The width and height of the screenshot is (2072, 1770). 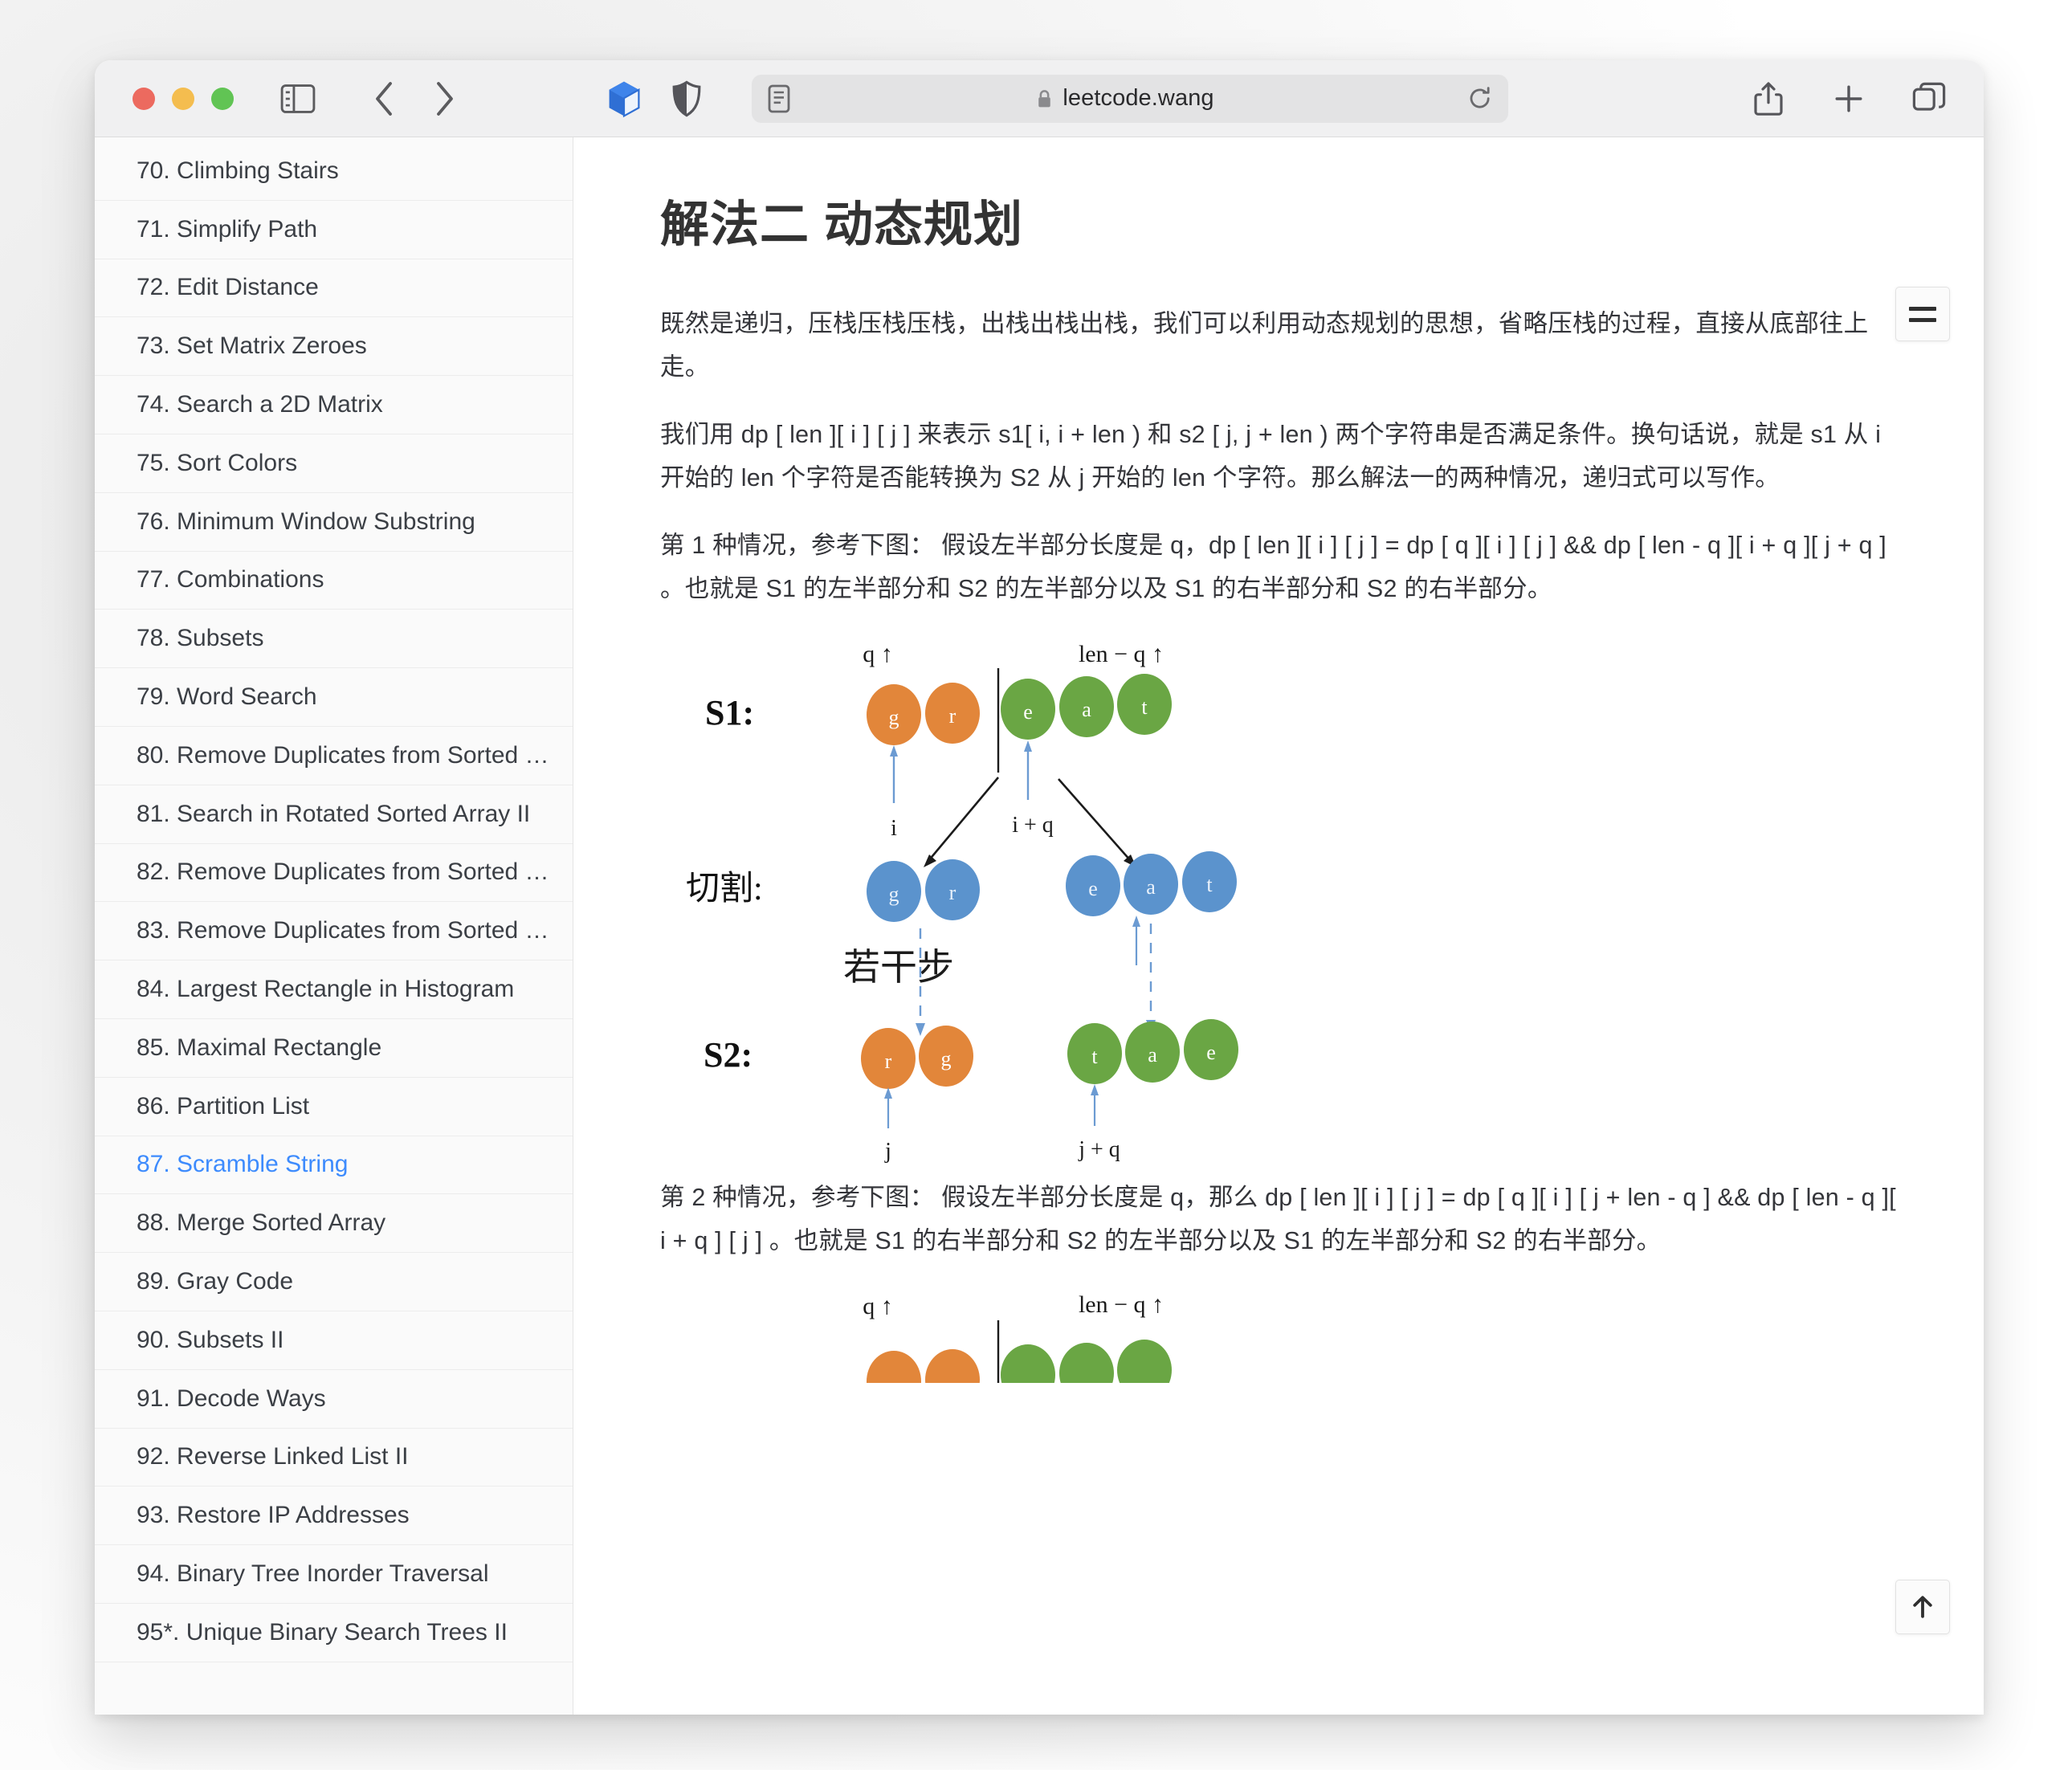 What do you see at coordinates (334, 1048) in the screenshot?
I see `sidebar-item-85: 85. Maximal Rectangle` at bounding box center [334, 1048].